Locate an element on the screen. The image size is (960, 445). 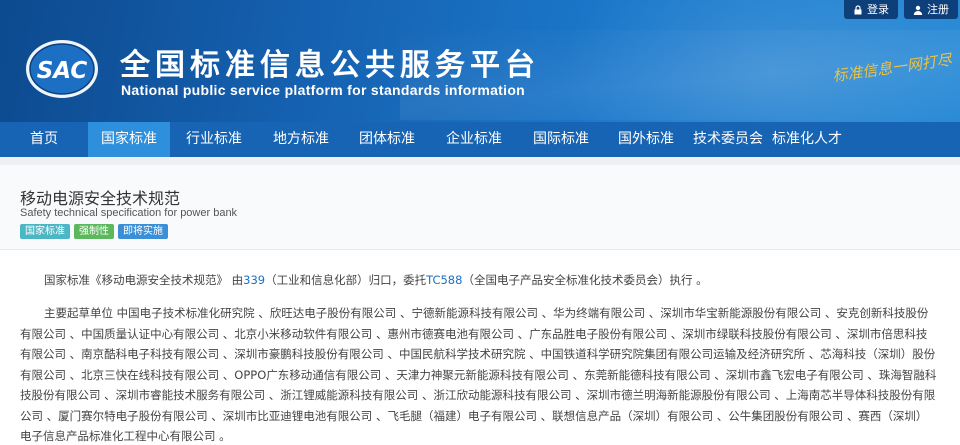
nav-item-enterprise-standards: 企业标准 is located at coordinates (474, 139).